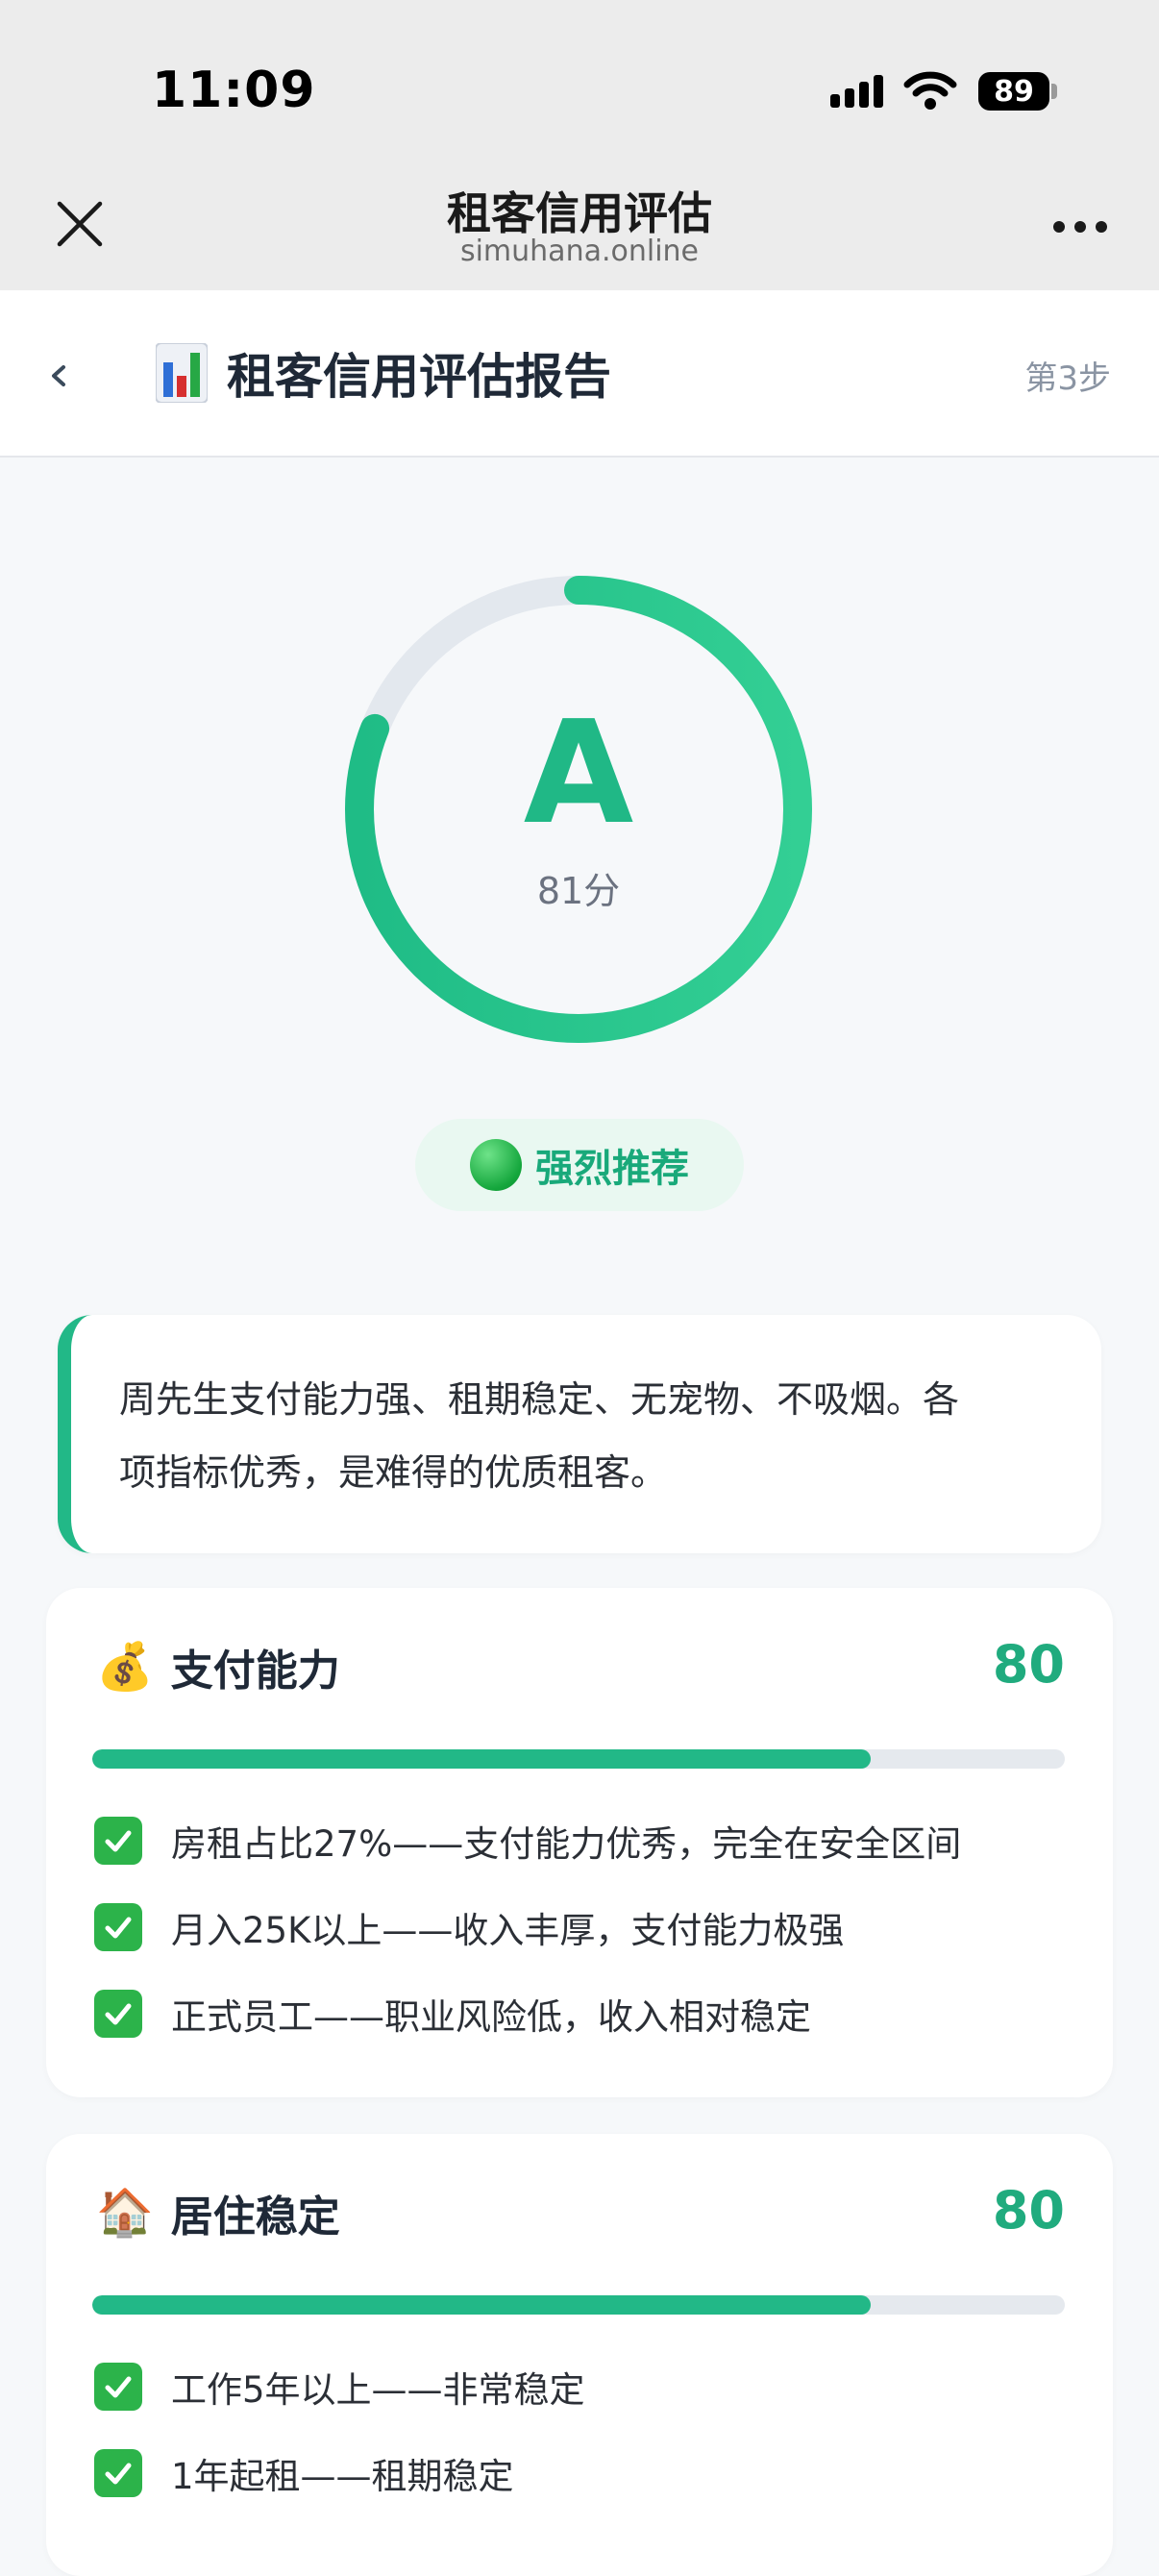 The width and height of the screenshot is (1159, 2576). Describe the element at coordinates (856, 91) in the screenshot. I see `cellular-signal-icon` at that location.